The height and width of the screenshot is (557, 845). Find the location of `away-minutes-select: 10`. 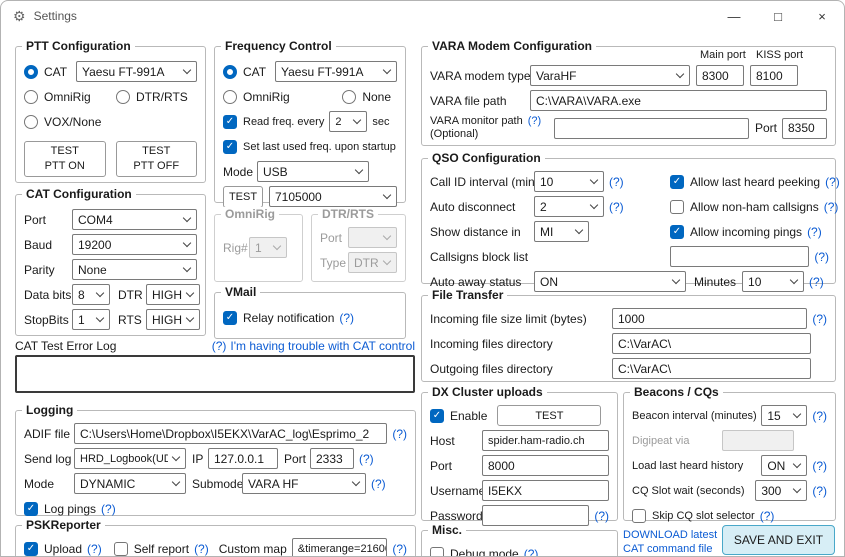

away-minutes-select: 10 is located at coordinates (773, 281).